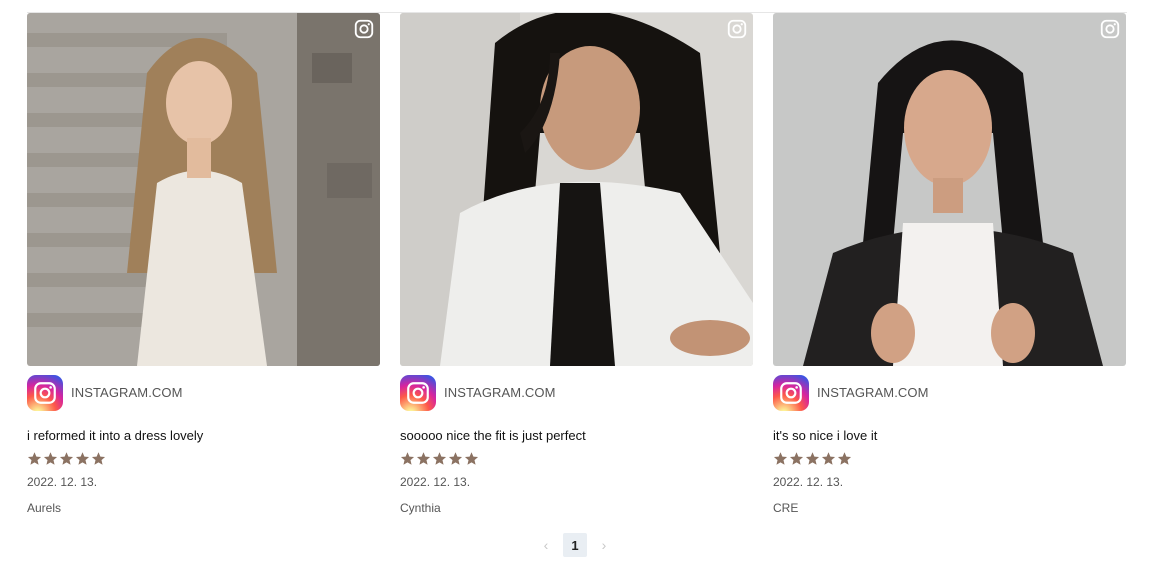  I want to click on review-author: Cynthia, so click(420, 508).